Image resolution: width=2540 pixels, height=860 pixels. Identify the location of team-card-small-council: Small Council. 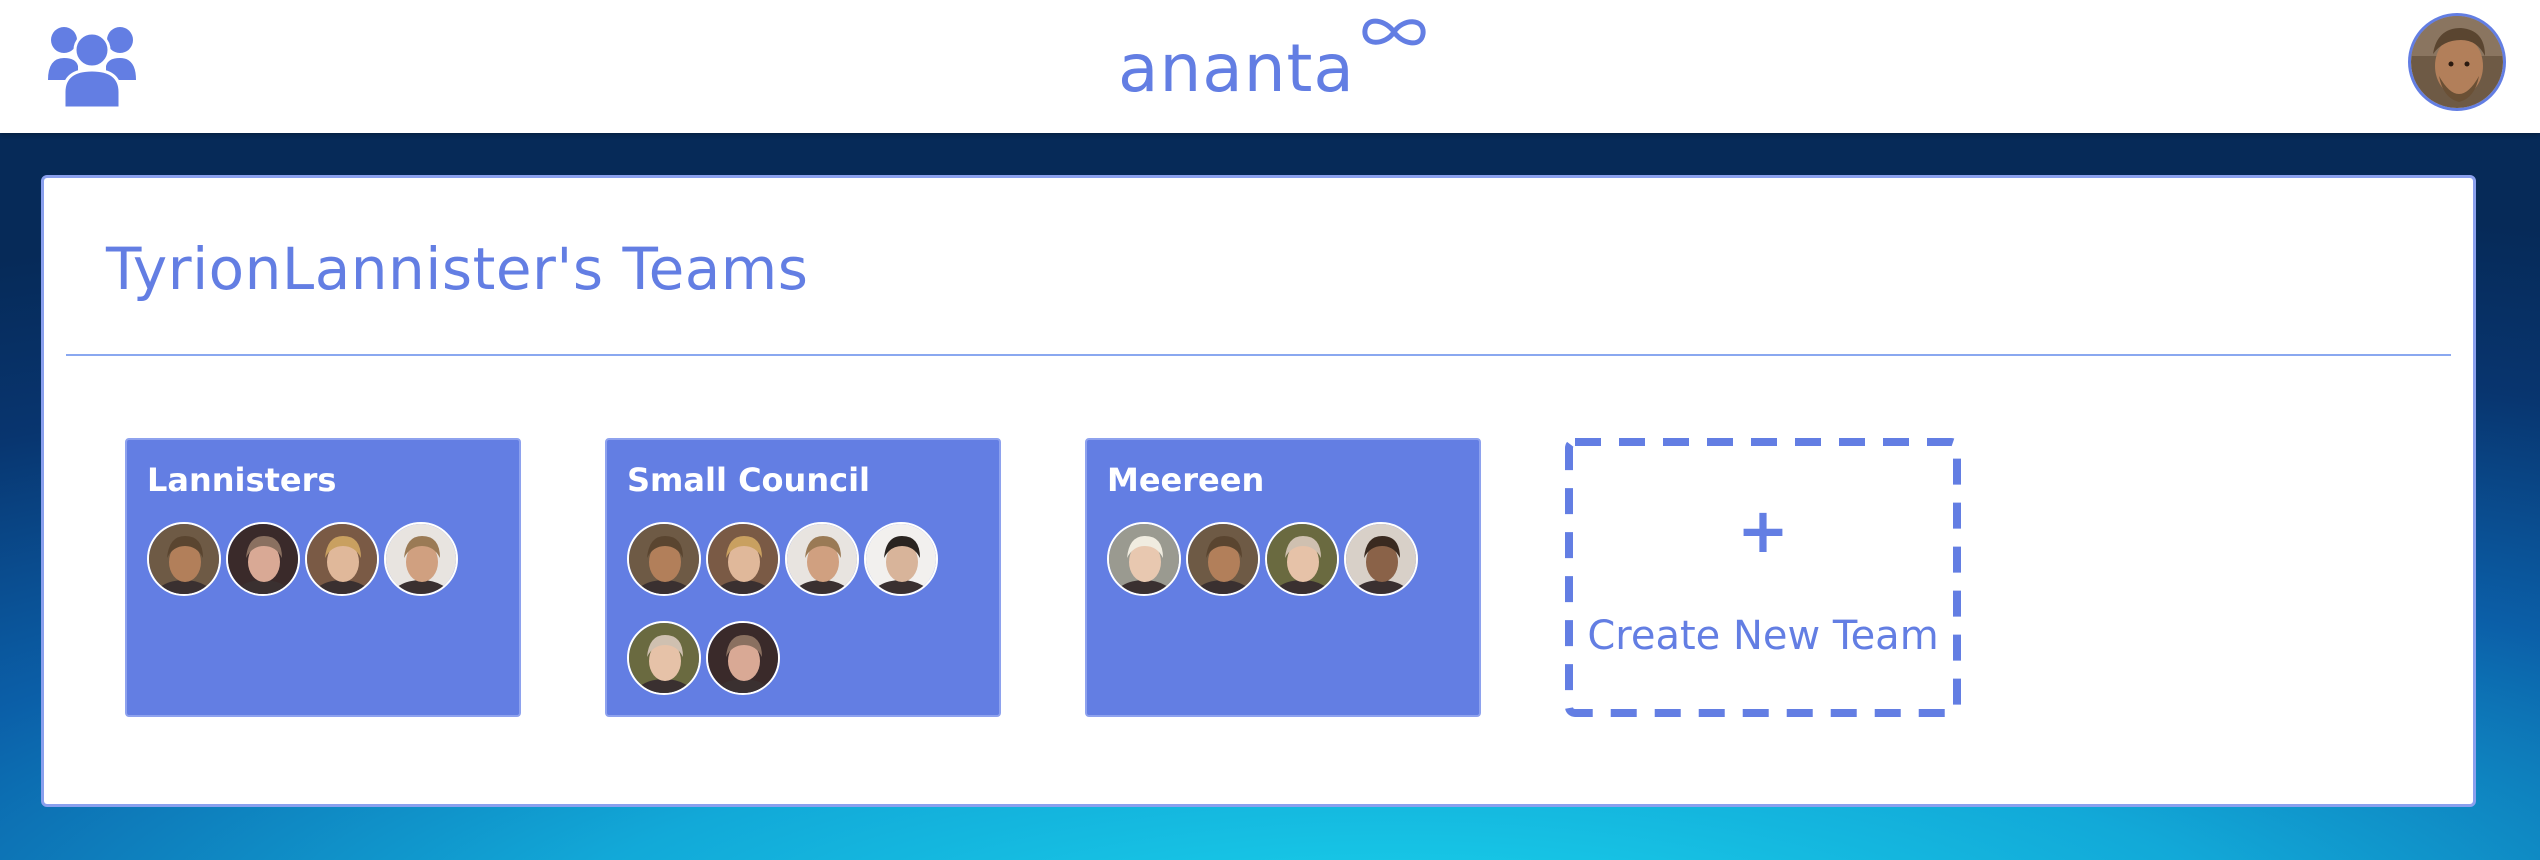
(803, 577).